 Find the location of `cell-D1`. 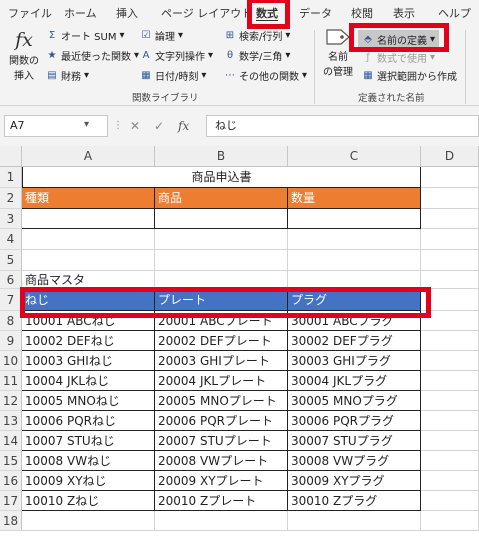

cell-D1 is located at coordinates (450, 177).